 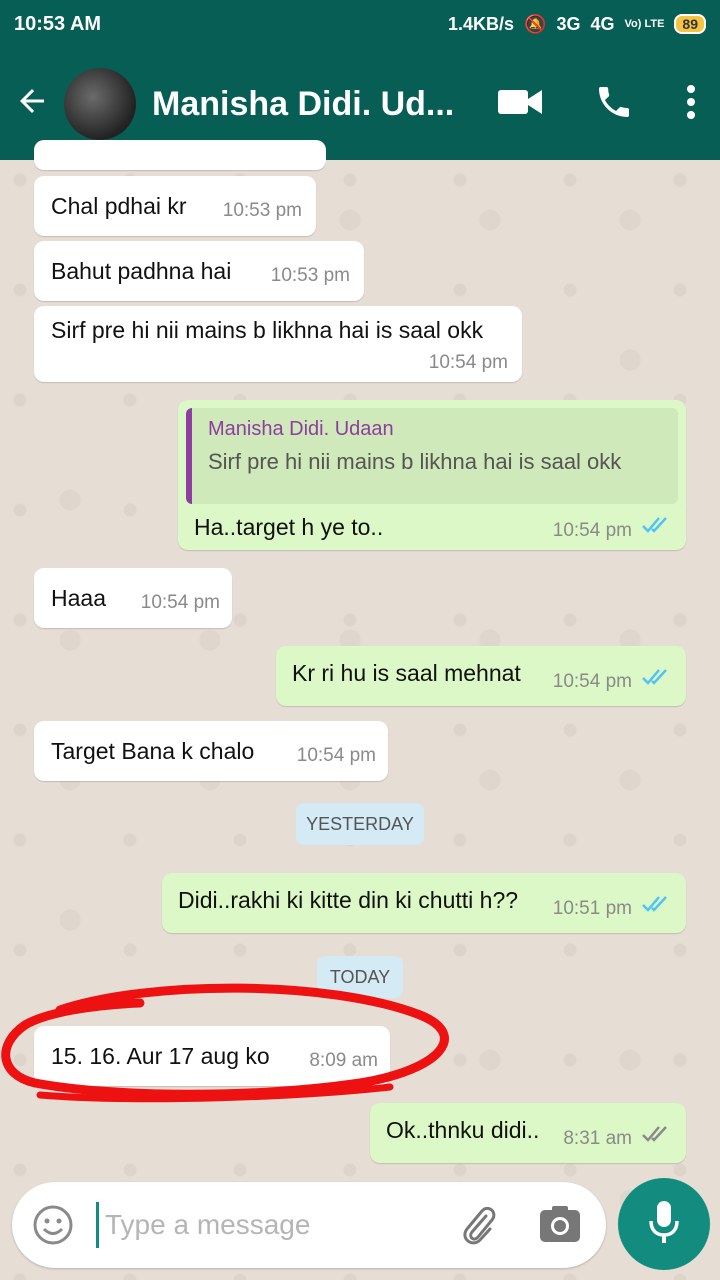 What do you see at coordinates (289, 527) in the screenshot?
I see `message-text: Ha..target h ye to..` at bounding box center [289, 527].